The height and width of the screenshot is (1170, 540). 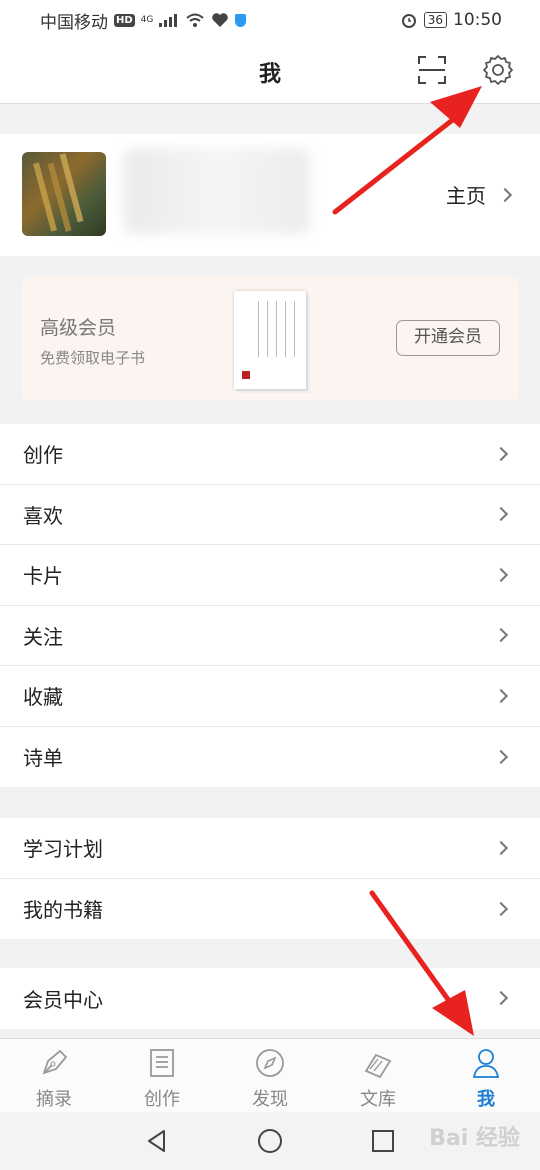 What do you see at coordinates (162, 1063) in the screenshot?
I see `document-icon` at bounding box center [162, 1063].